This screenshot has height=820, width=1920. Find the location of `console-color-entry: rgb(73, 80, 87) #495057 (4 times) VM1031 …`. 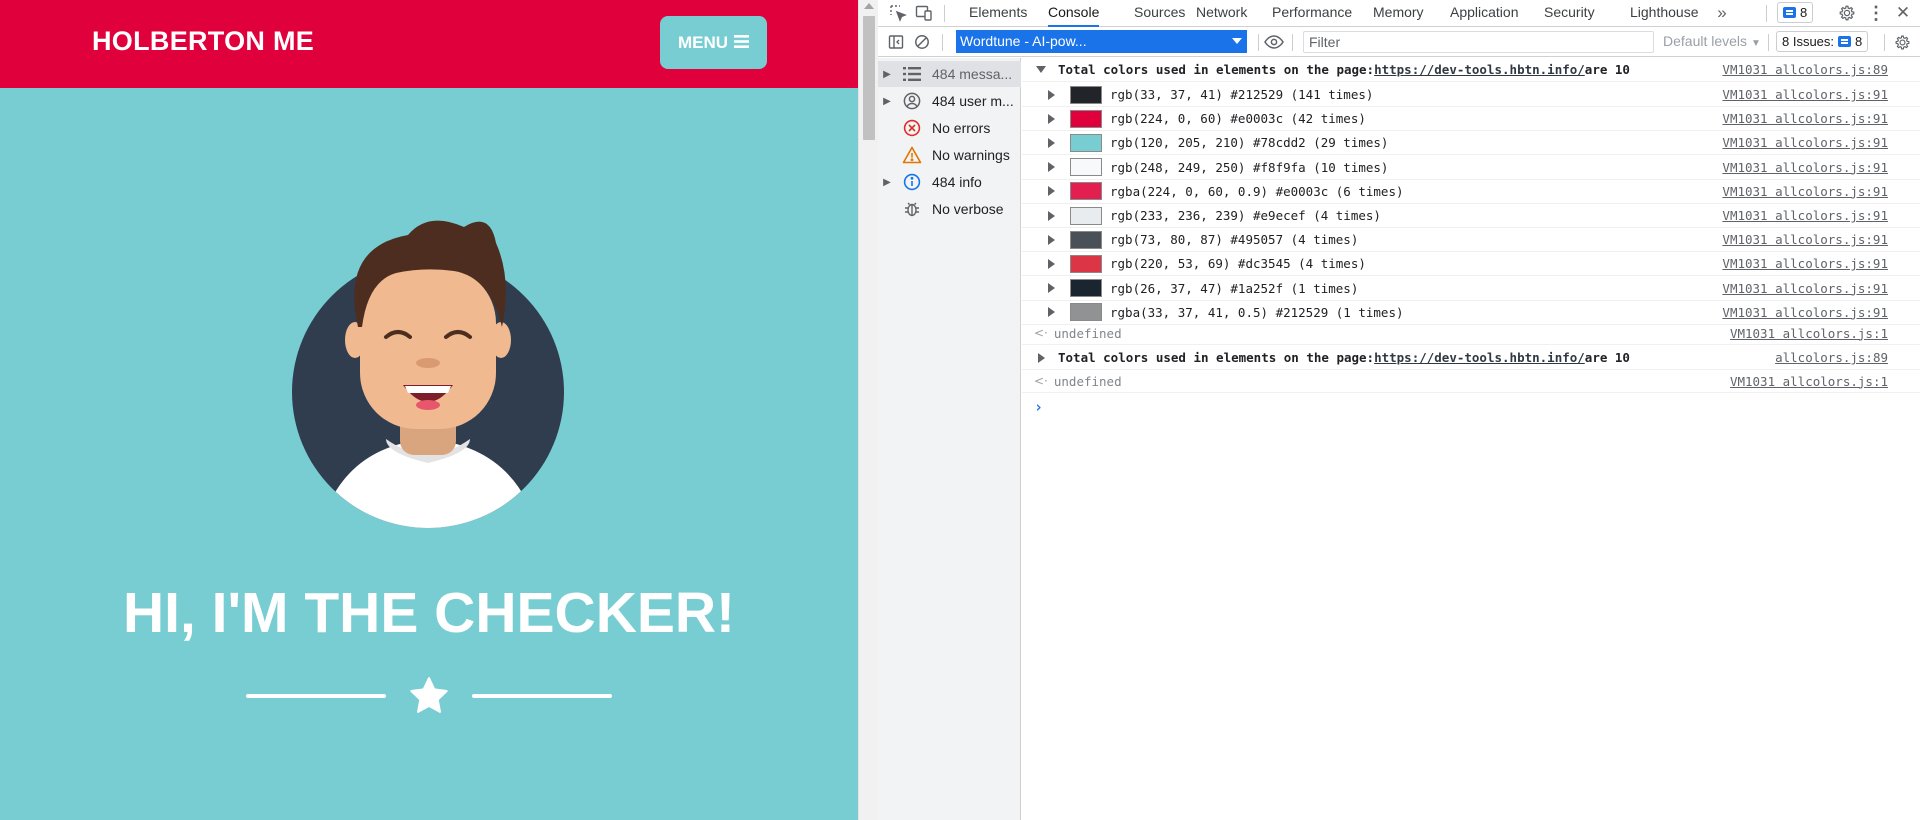

console-color-entry: rgb(73, 80, 87) #495057 (4 times) VM1031 … is located at coordinates (1471, 240).